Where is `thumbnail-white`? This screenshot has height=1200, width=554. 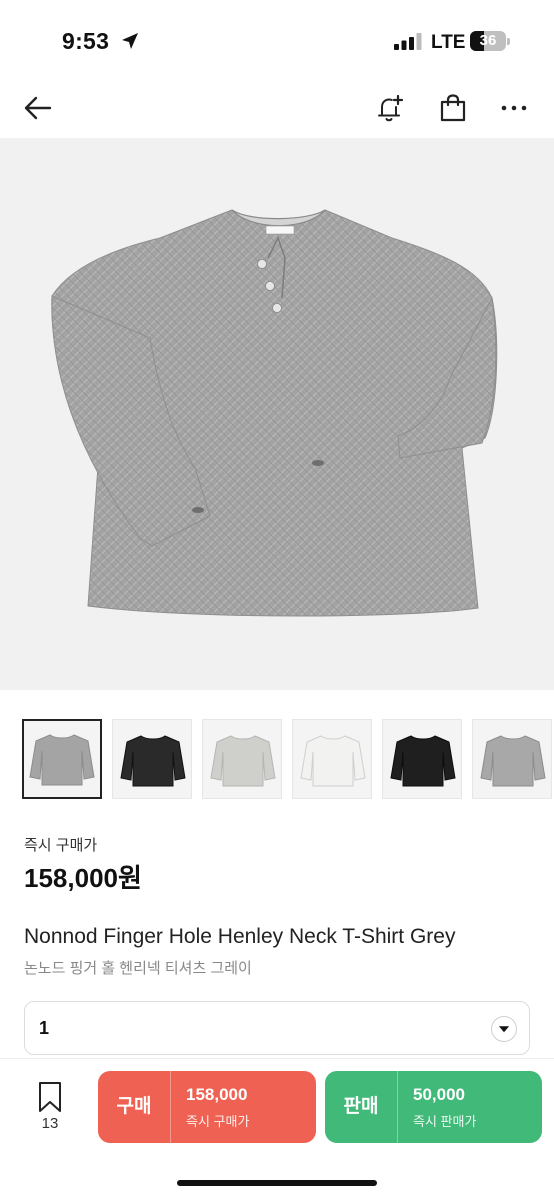 thumbnail-white is located at coordinates (332, 759).